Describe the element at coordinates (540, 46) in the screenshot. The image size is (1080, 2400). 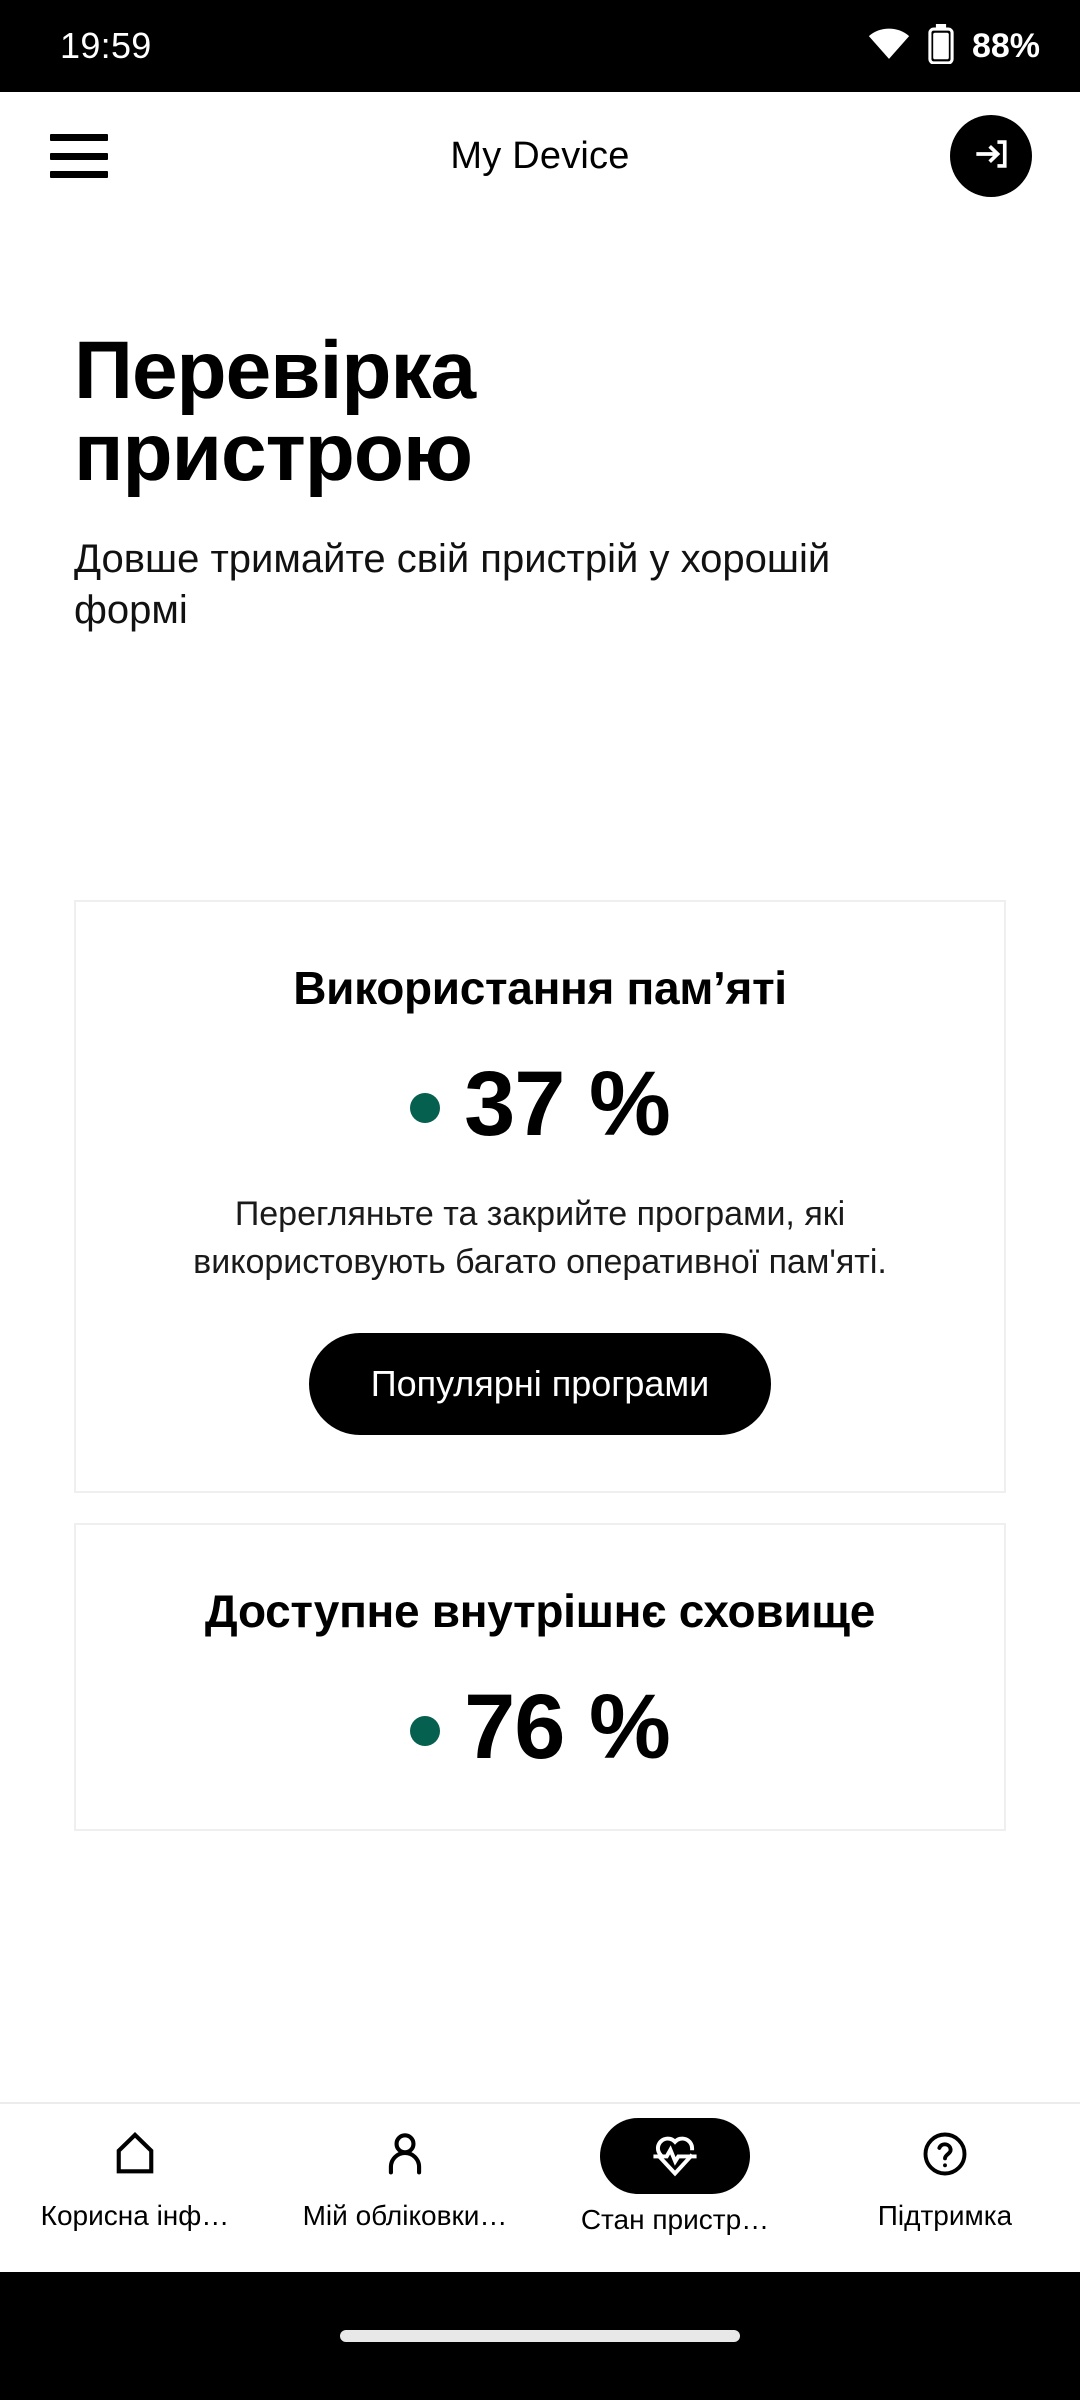
I see `status-bar: 19:59 88%` at that location.